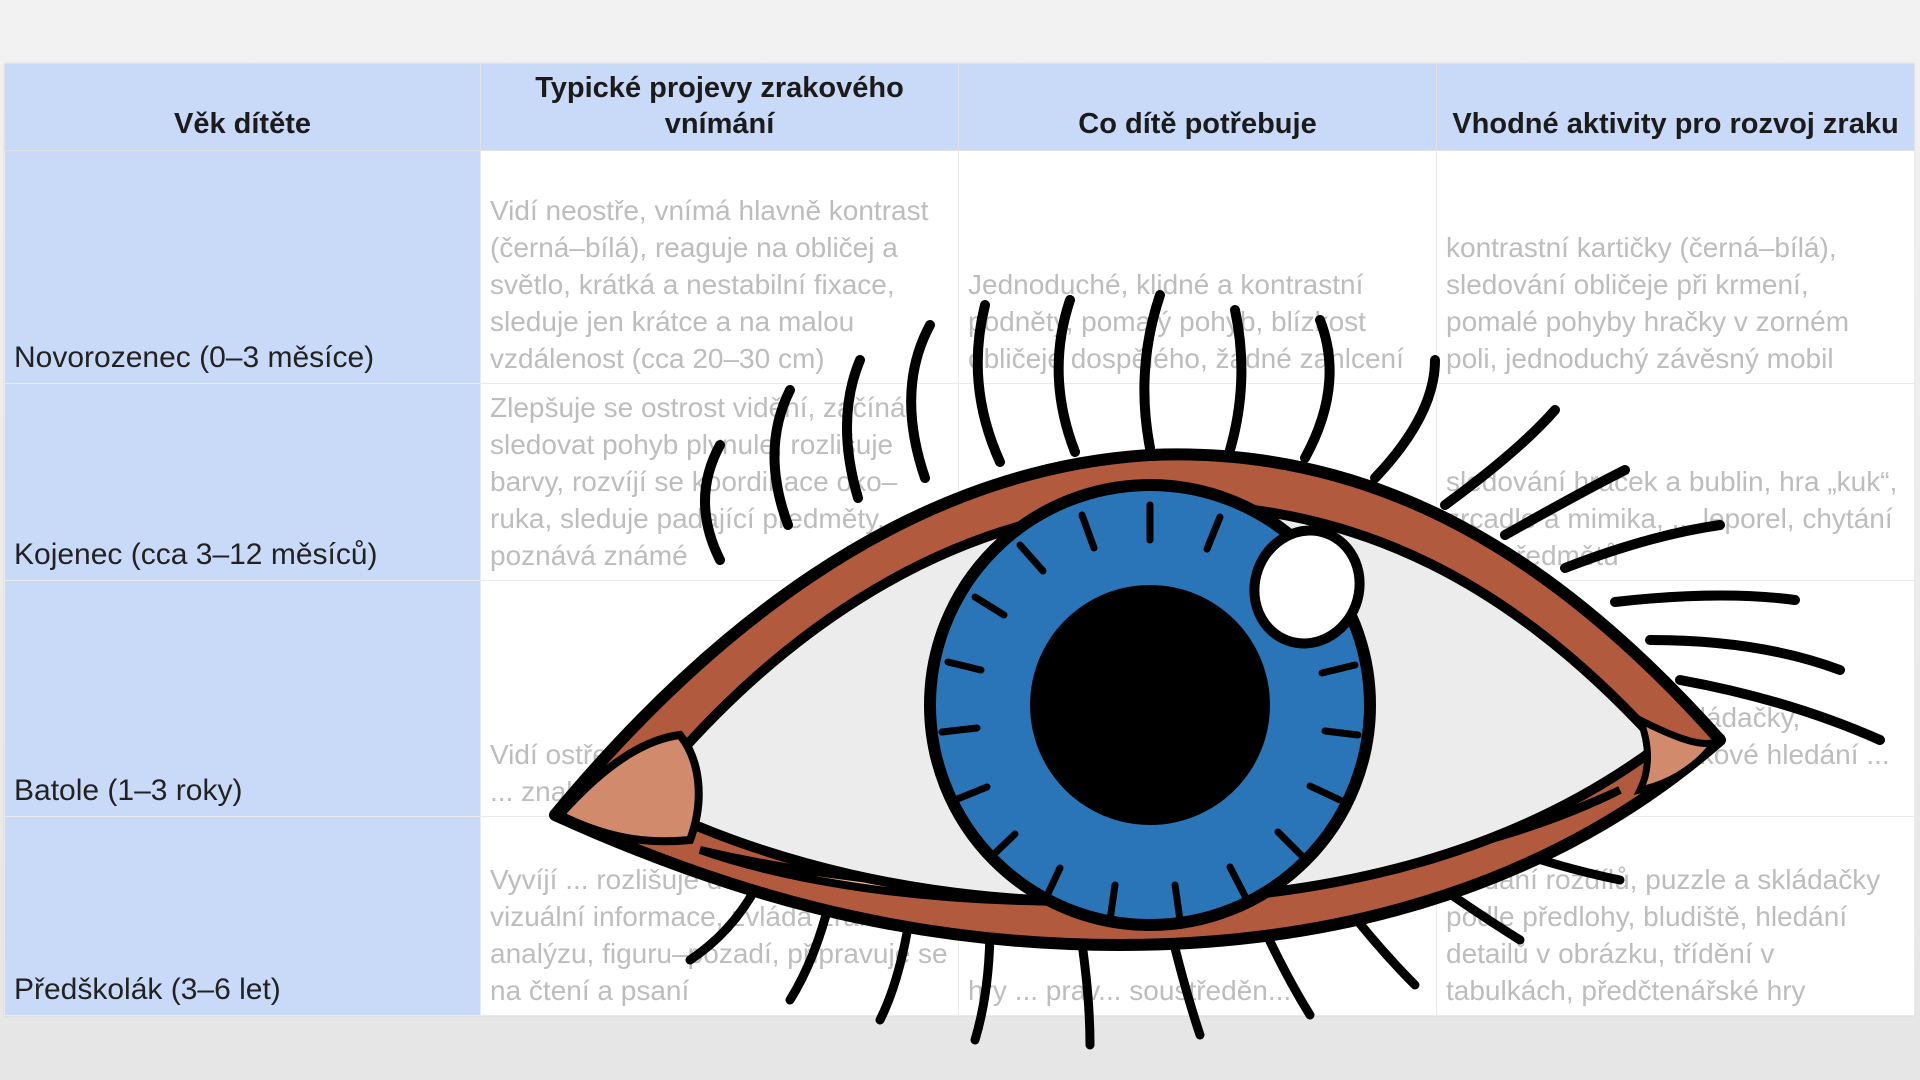 The image size is (1920, 1080). I want to click on age-cell: Předškolák (3–6 let), so click(242, 916).